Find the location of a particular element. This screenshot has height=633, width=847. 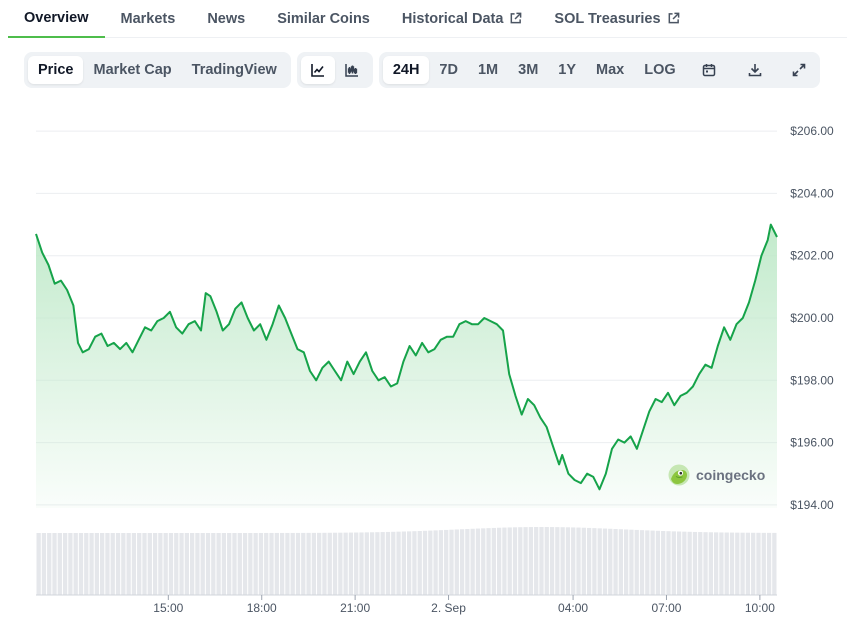

coingecko-watermark: coingecko is located at coordinates (716, 475).